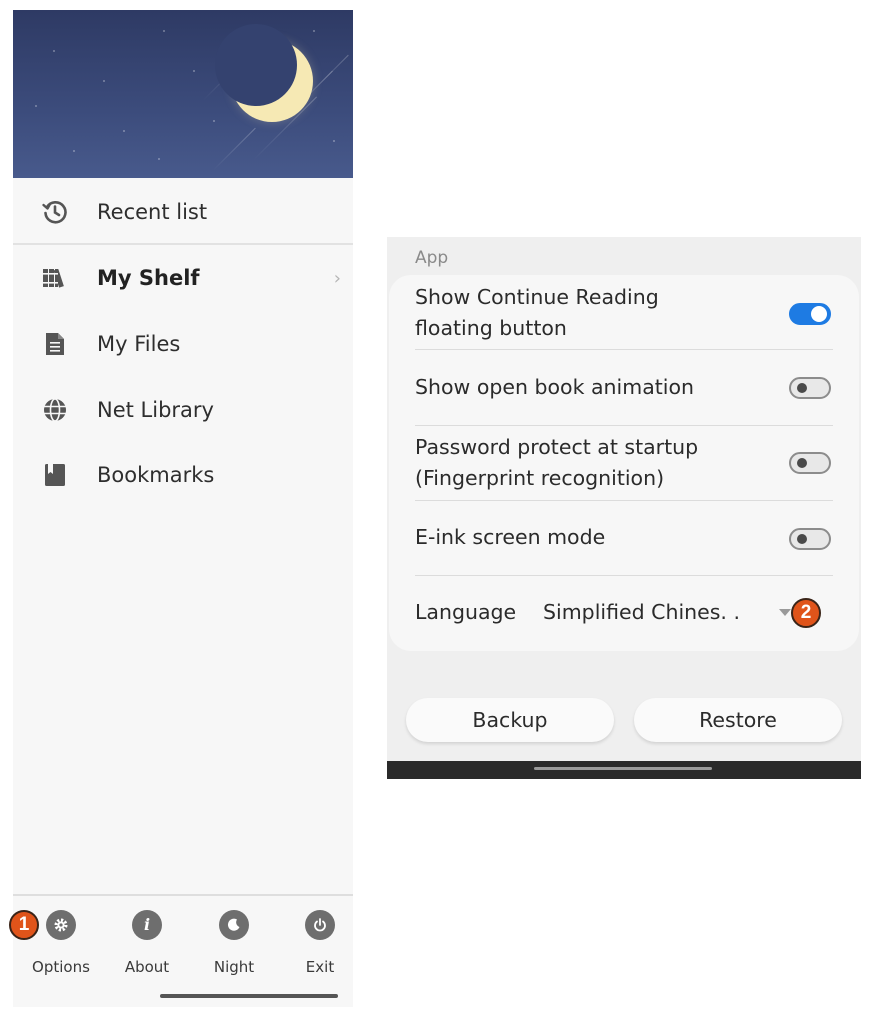 Image resolution: width=878 pixels, height=1013 pixels. Describe the element at coordinates (61, 967) in the screenshot. I see `options-label: Options` at that location.